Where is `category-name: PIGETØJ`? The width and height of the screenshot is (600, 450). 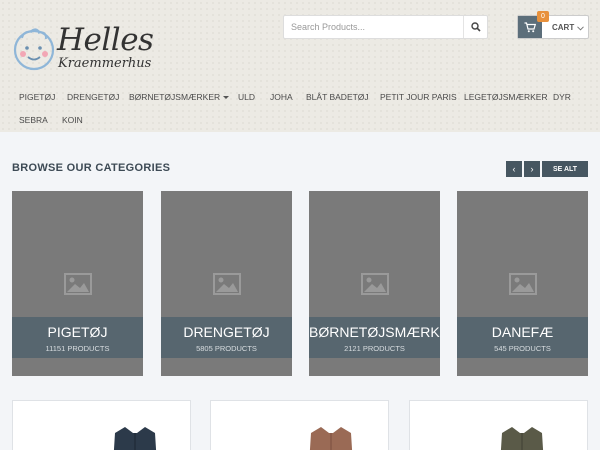
category-name: PIGETØJ is located at coordinates (77, 332).